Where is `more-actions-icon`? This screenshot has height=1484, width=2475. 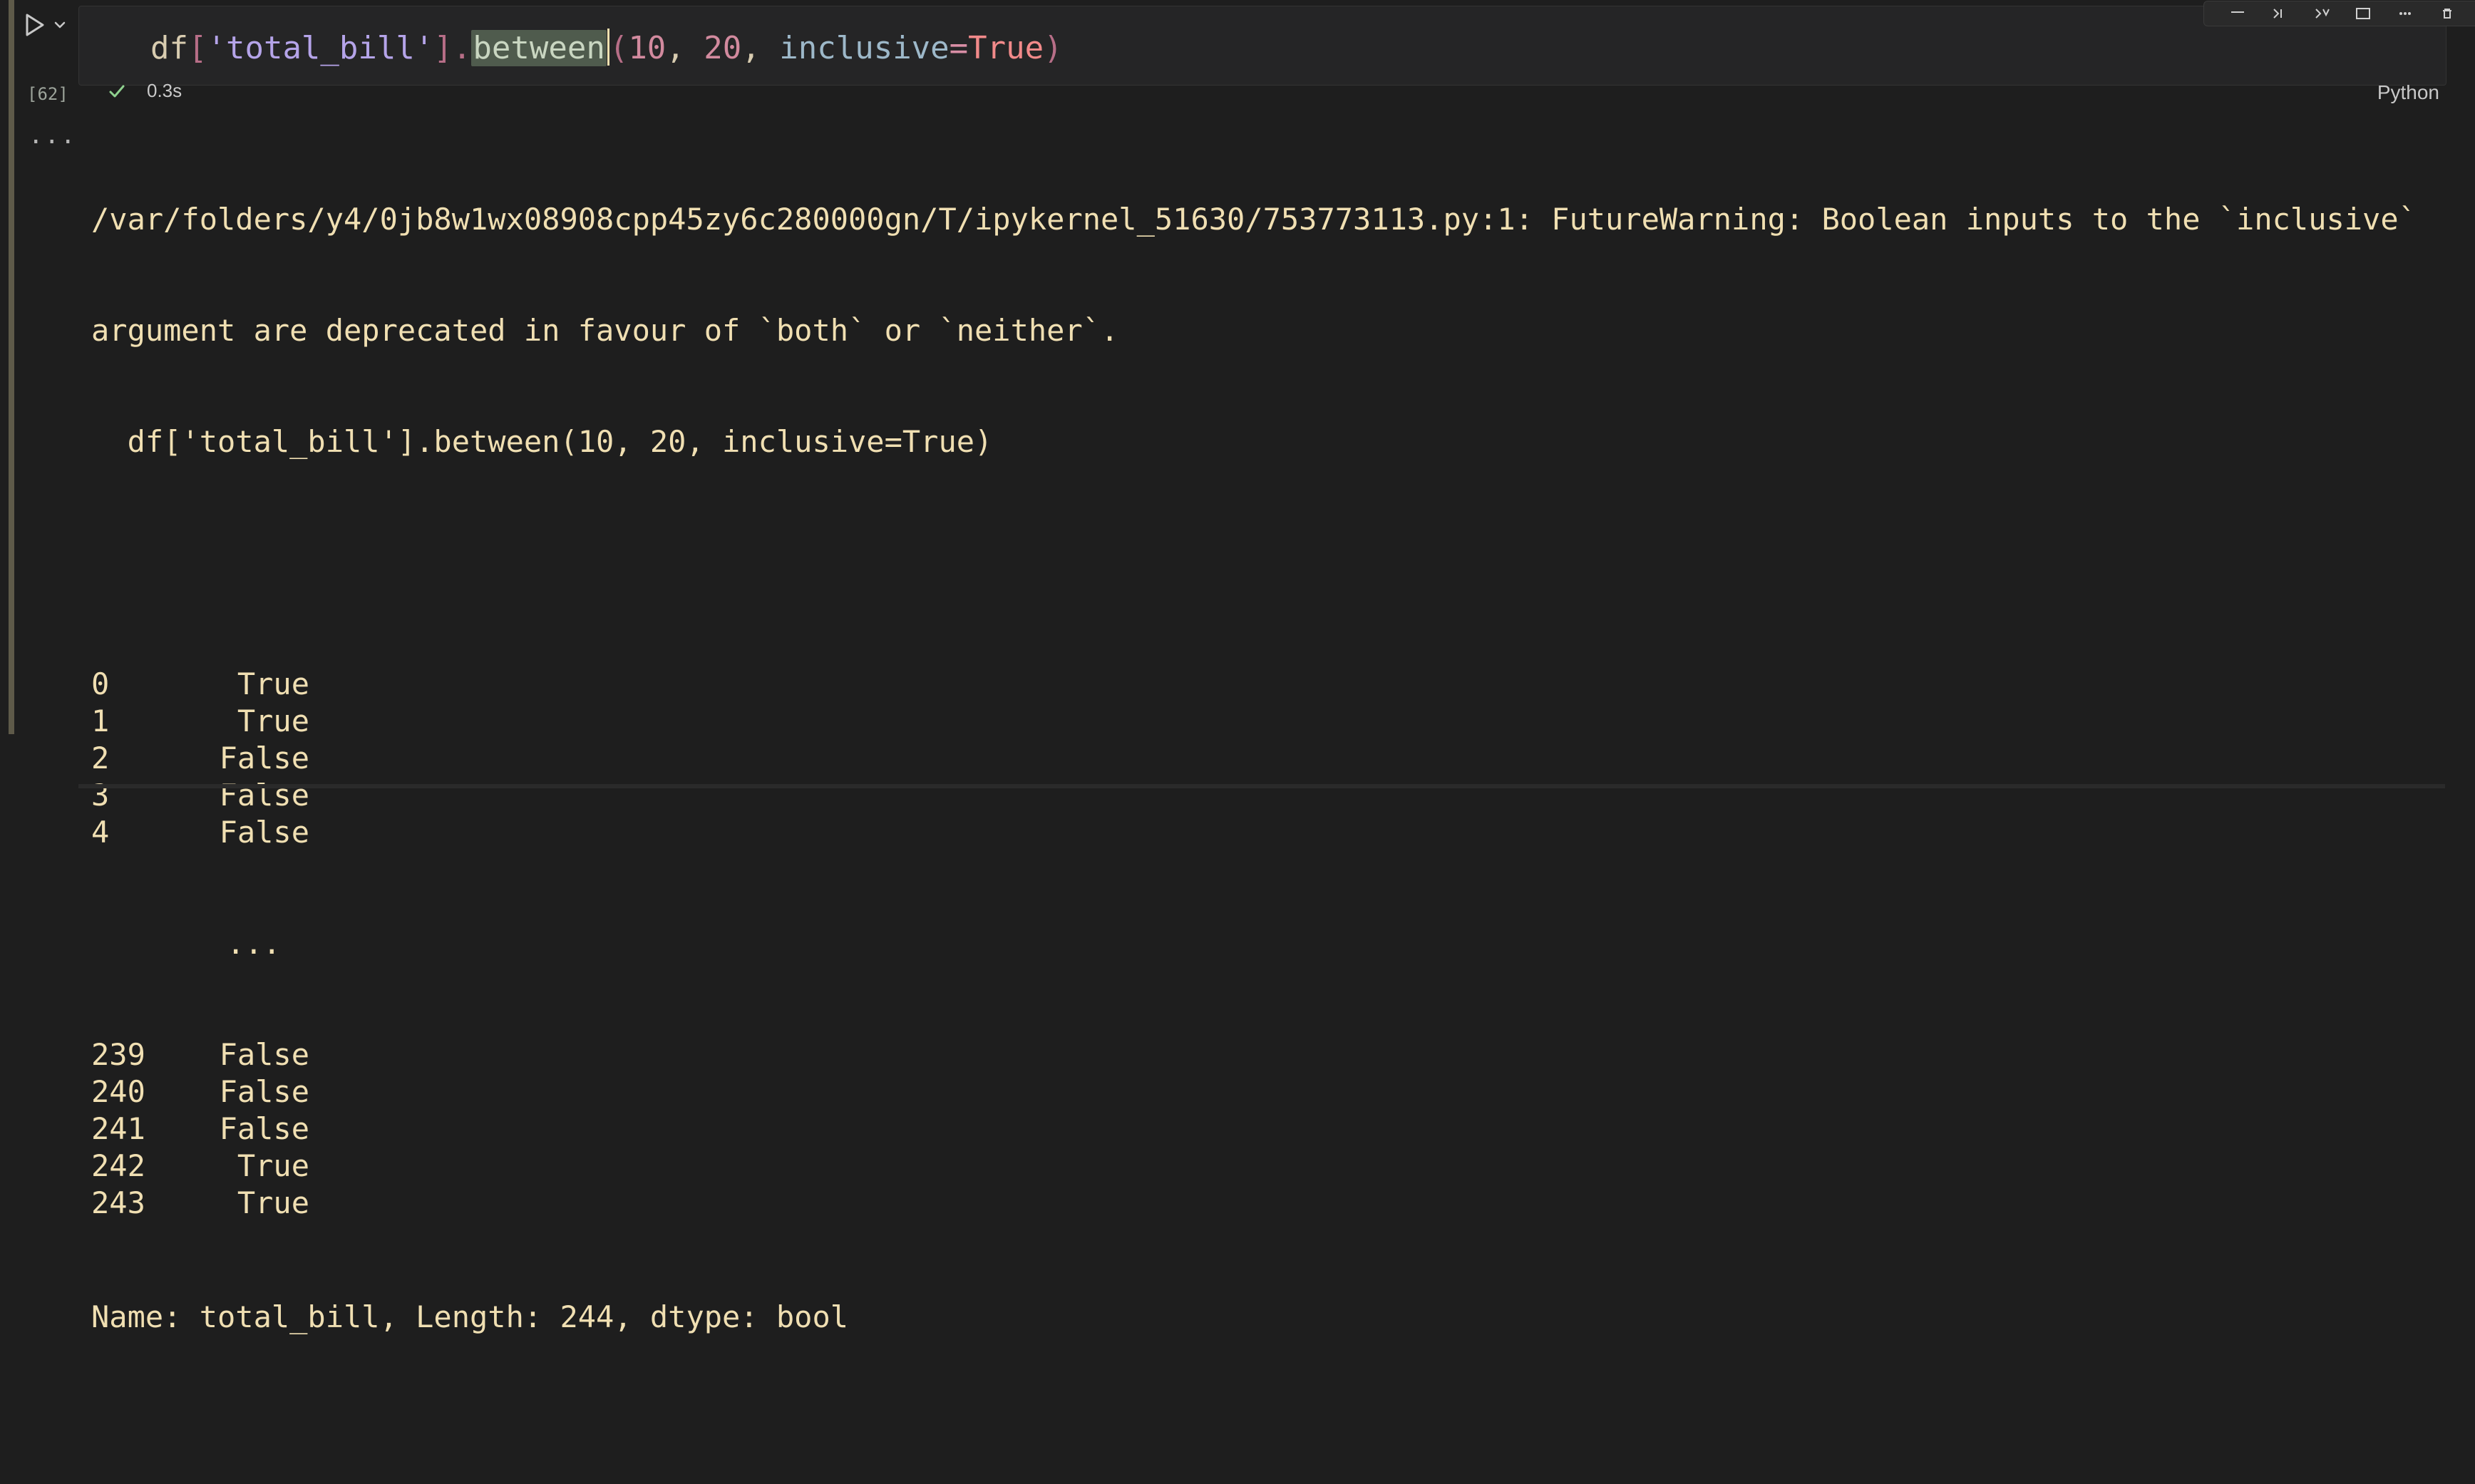 more-actions-icon is located at coordinates (2405, 14).